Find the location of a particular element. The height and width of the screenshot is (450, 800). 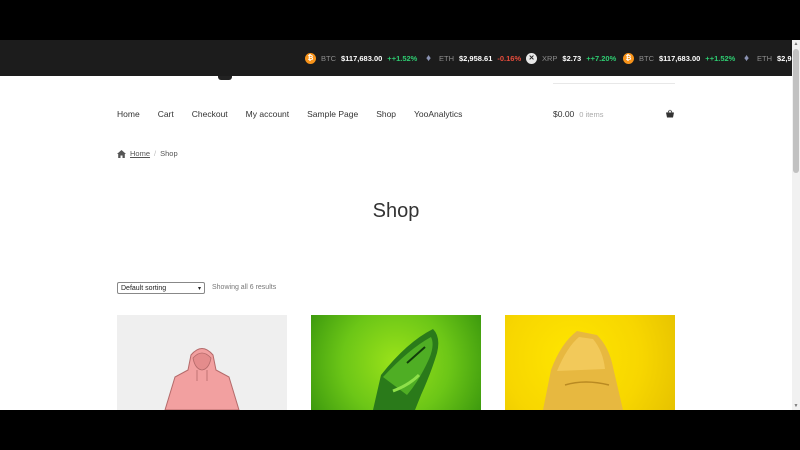

nav-cart: Cart is located at coordinates (166, 114).